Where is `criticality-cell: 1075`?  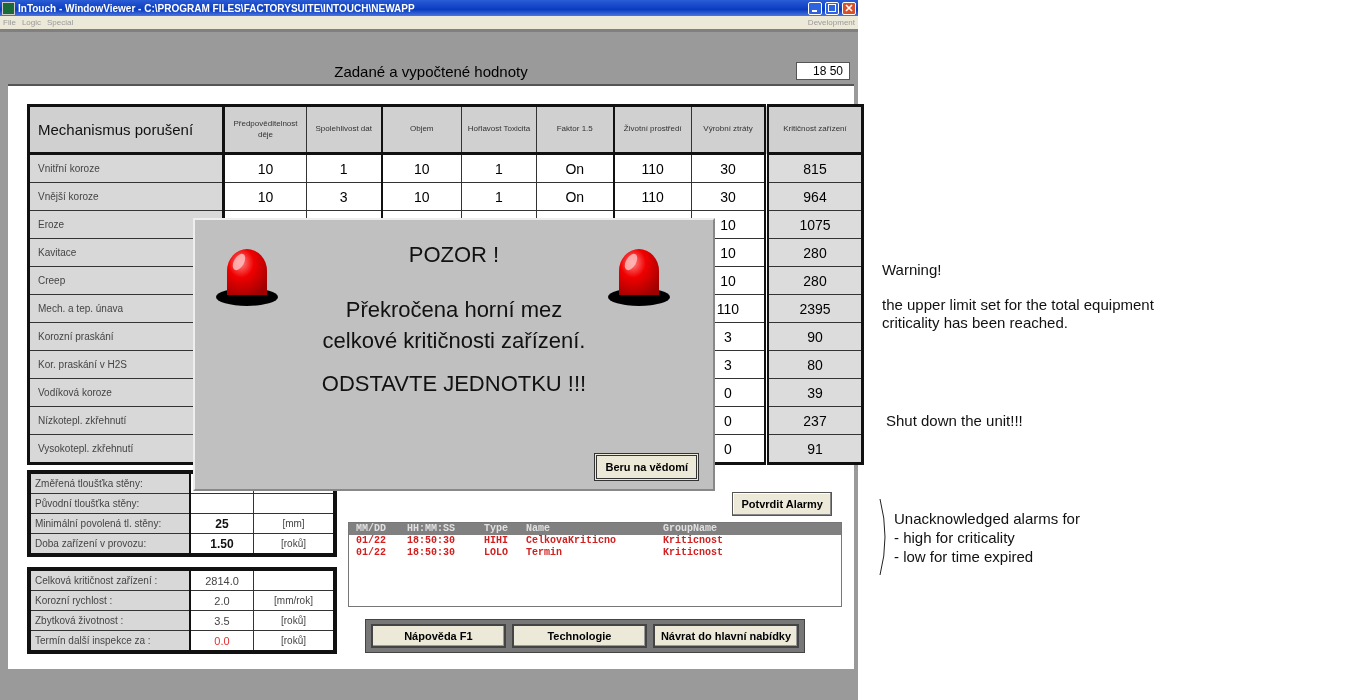 criticality-cell: 1075 is located at coordinates (814, 224).